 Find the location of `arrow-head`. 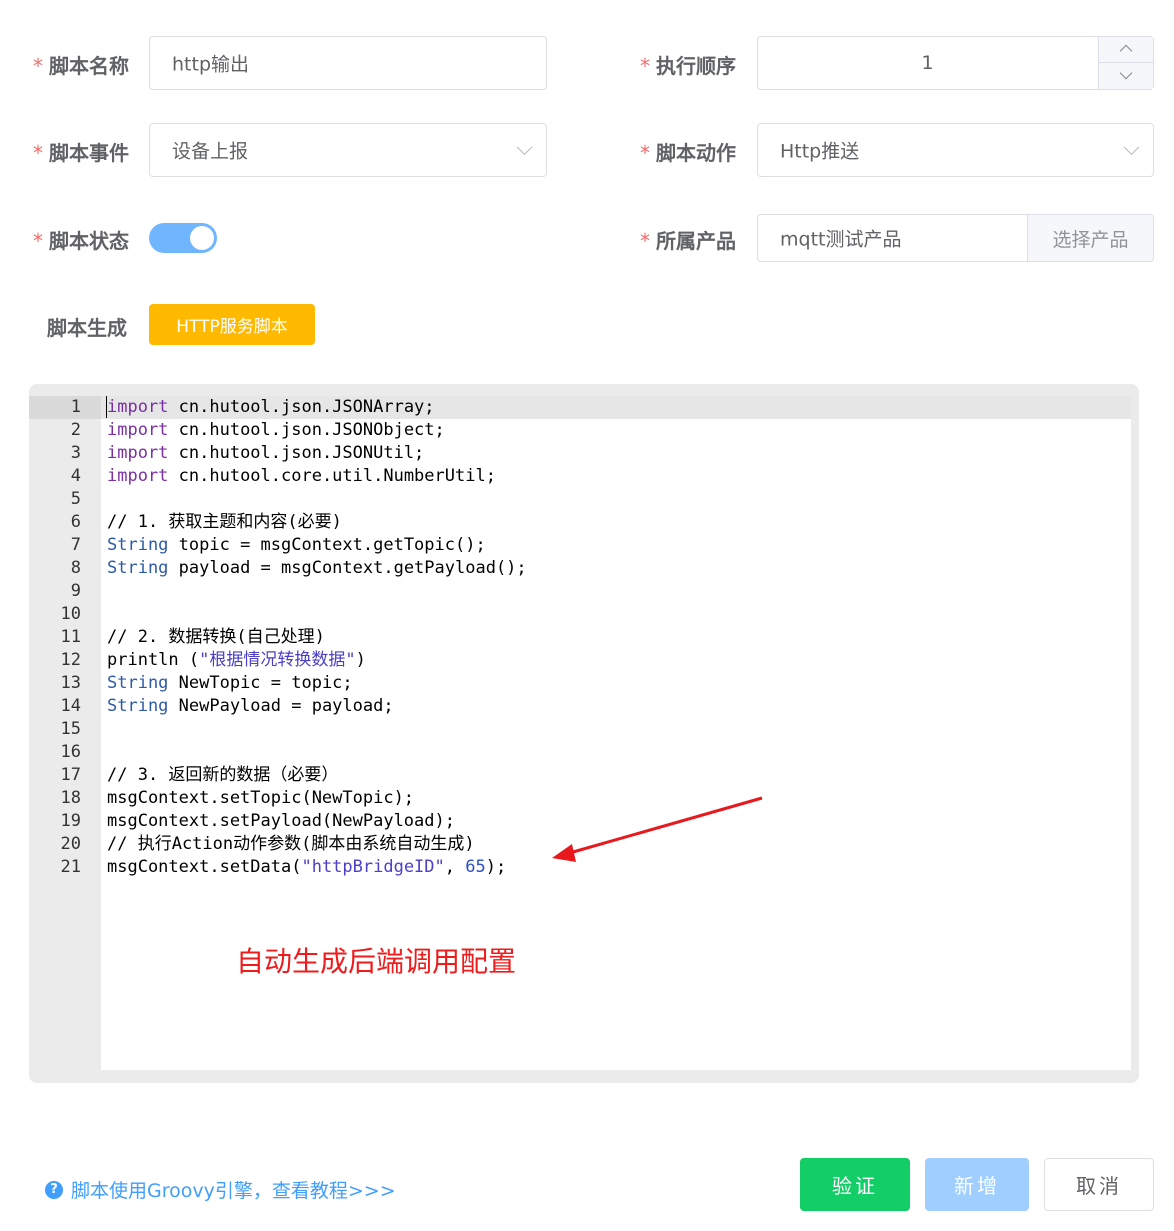

arrow-head is located at coordinates (564, 853).